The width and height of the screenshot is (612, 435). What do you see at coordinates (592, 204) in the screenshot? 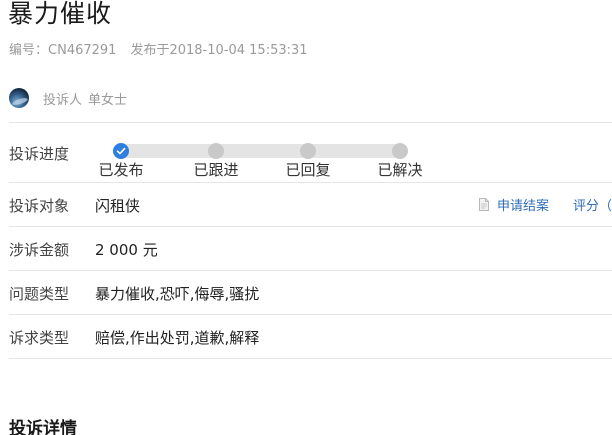
I see `rate-button: 评分（` at bounding box center [592, 204].